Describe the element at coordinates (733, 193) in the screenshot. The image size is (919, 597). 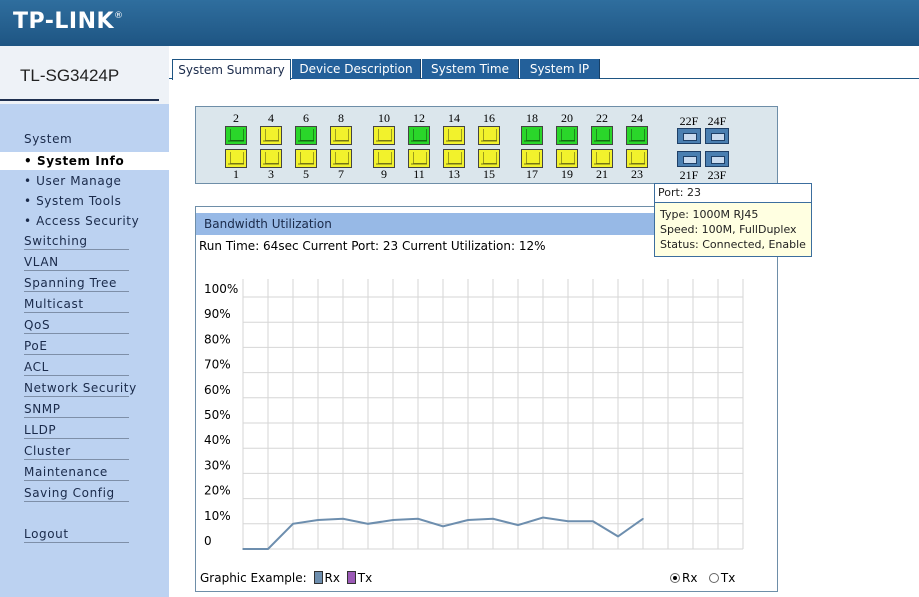
I see `tooltip-title: Port: 23` at that location.